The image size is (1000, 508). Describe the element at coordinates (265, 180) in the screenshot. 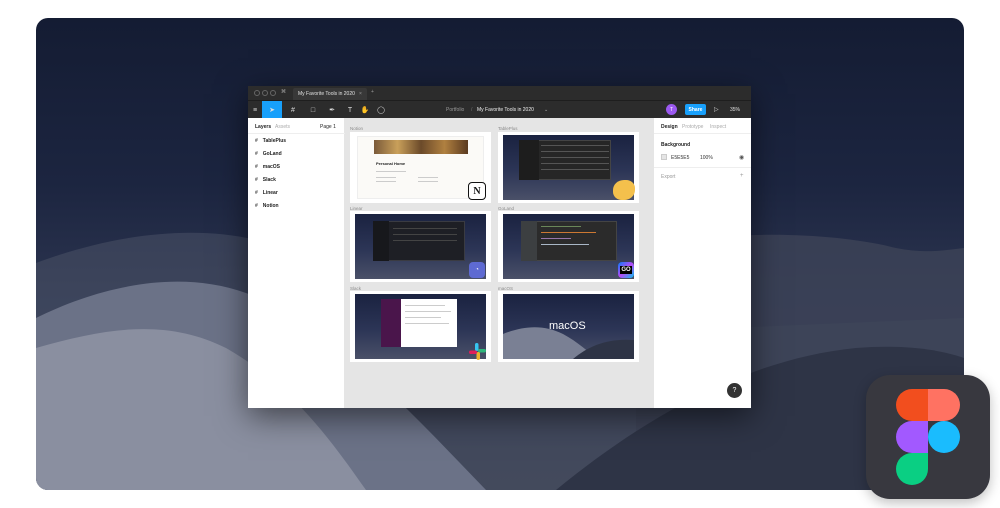

I see `layer-item: # Slack` at that location.